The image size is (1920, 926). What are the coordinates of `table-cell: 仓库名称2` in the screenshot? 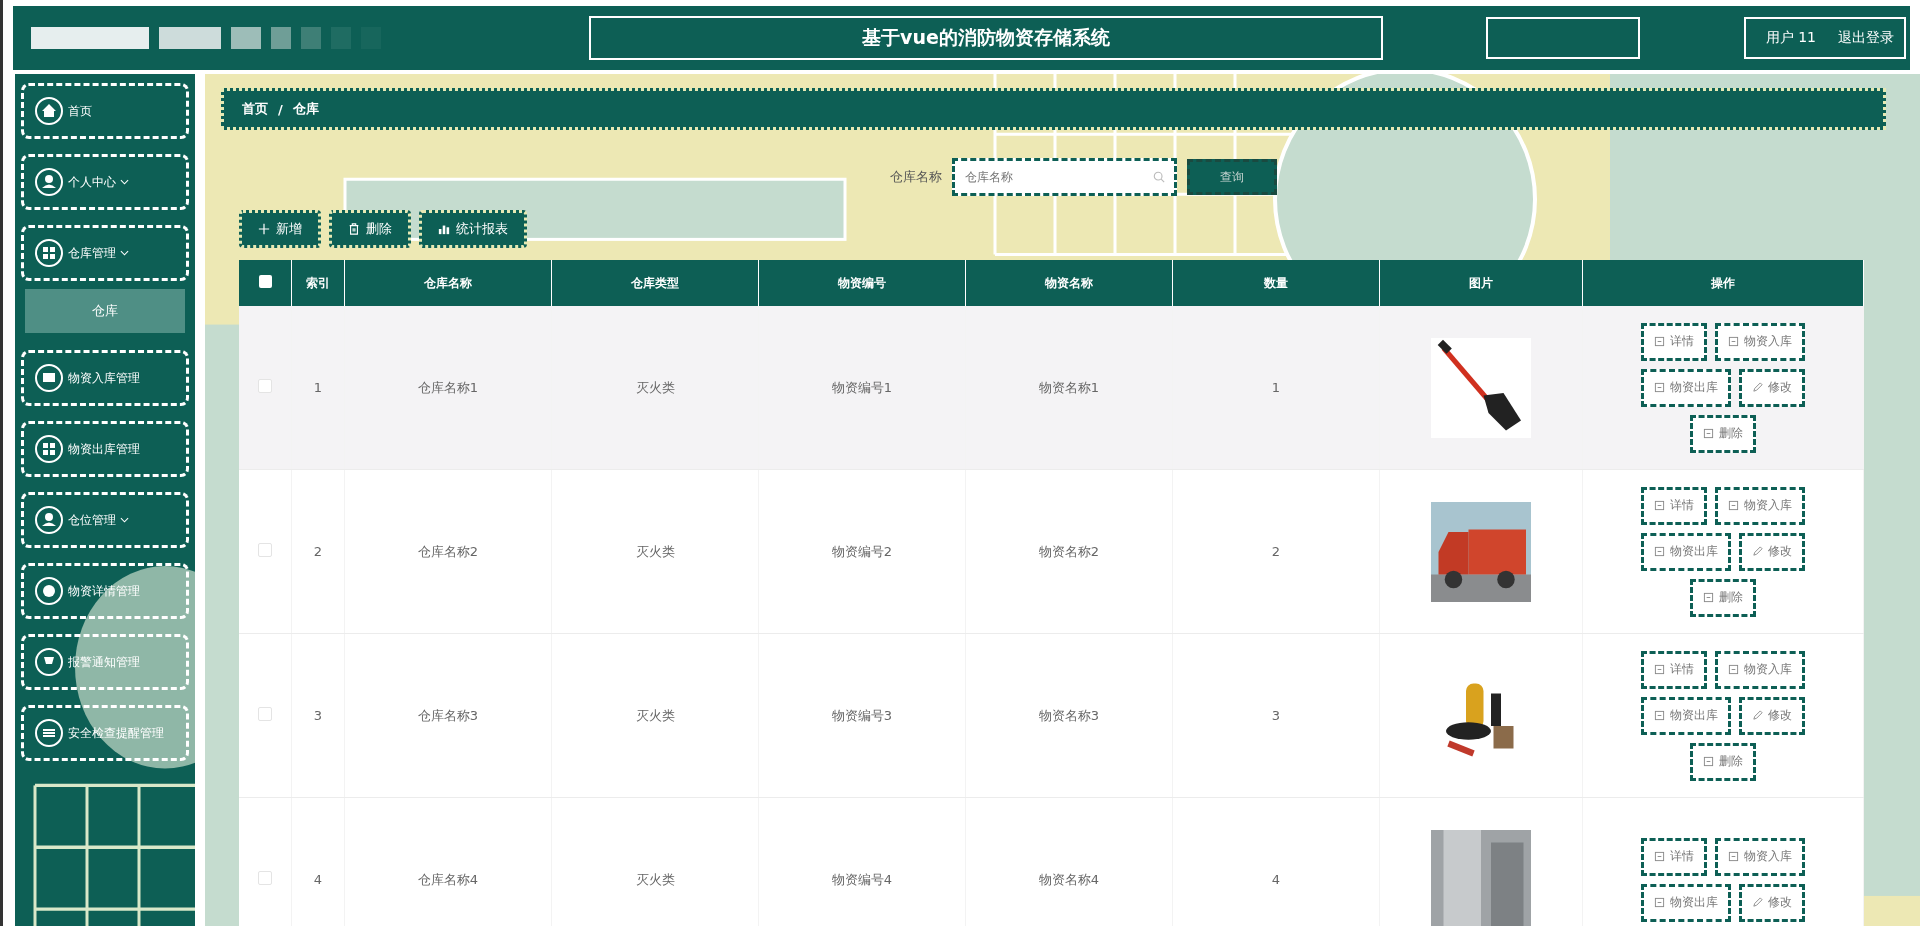 It's located at (448, 551).